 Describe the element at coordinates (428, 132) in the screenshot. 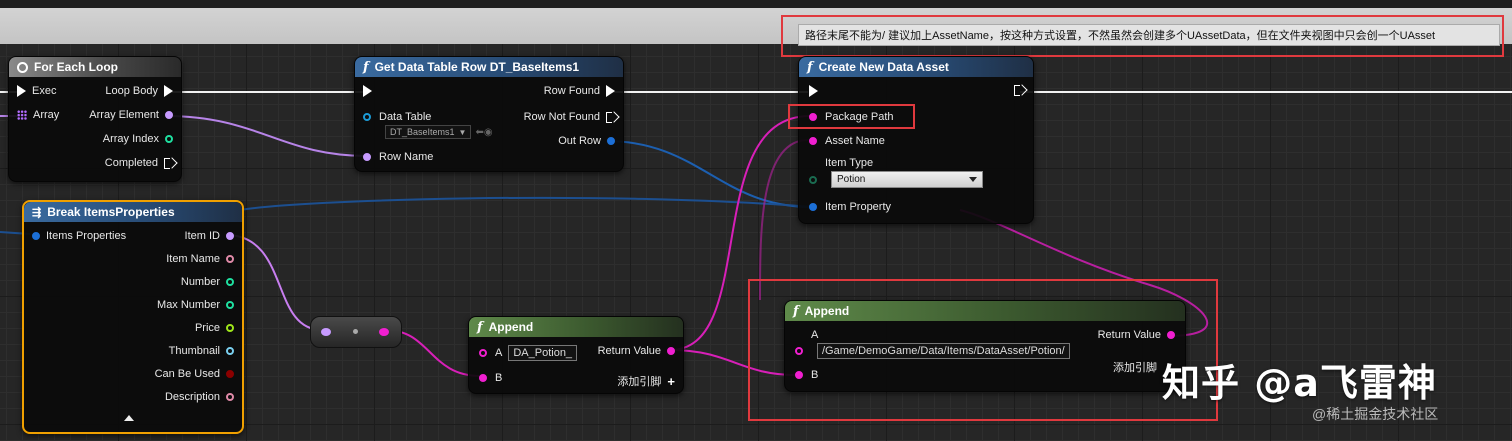

I see `data-table-dropdown: DT_BaseItems1 ▼` at that location.